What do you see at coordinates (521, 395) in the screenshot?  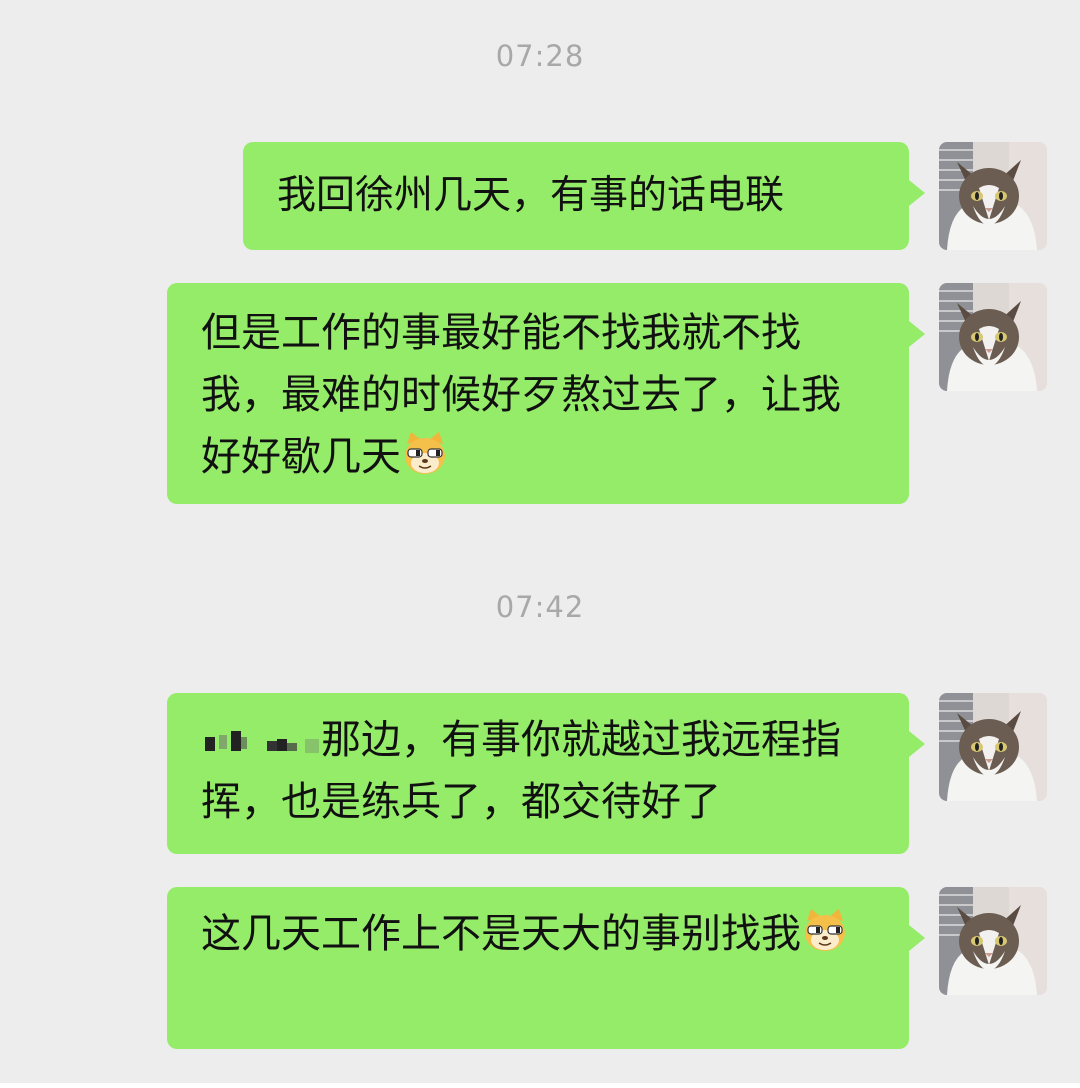 I see `message-text: 但是工作的事最好能不找我就不找我，最难的时候好歹熬过去了，让我好好歇几天` at bounding box center [521, 395].